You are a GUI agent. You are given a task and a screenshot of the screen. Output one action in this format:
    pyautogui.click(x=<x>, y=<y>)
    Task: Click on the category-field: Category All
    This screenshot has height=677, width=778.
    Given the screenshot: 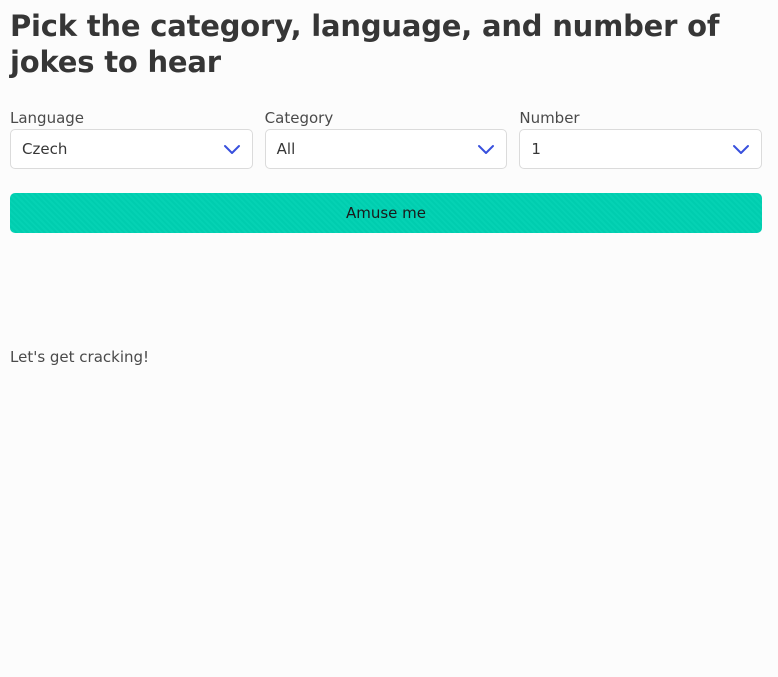 What is the action you would take?
    pyautogui.click(x=386, y=138)
    